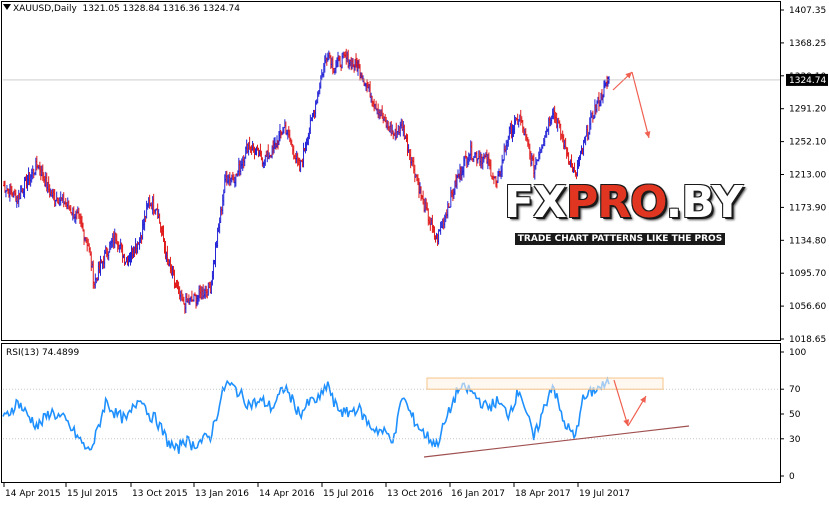 The height and width of the screenshot is (508, 829). I want to click on price-axis-label: 1407.35, so click(807, 11).